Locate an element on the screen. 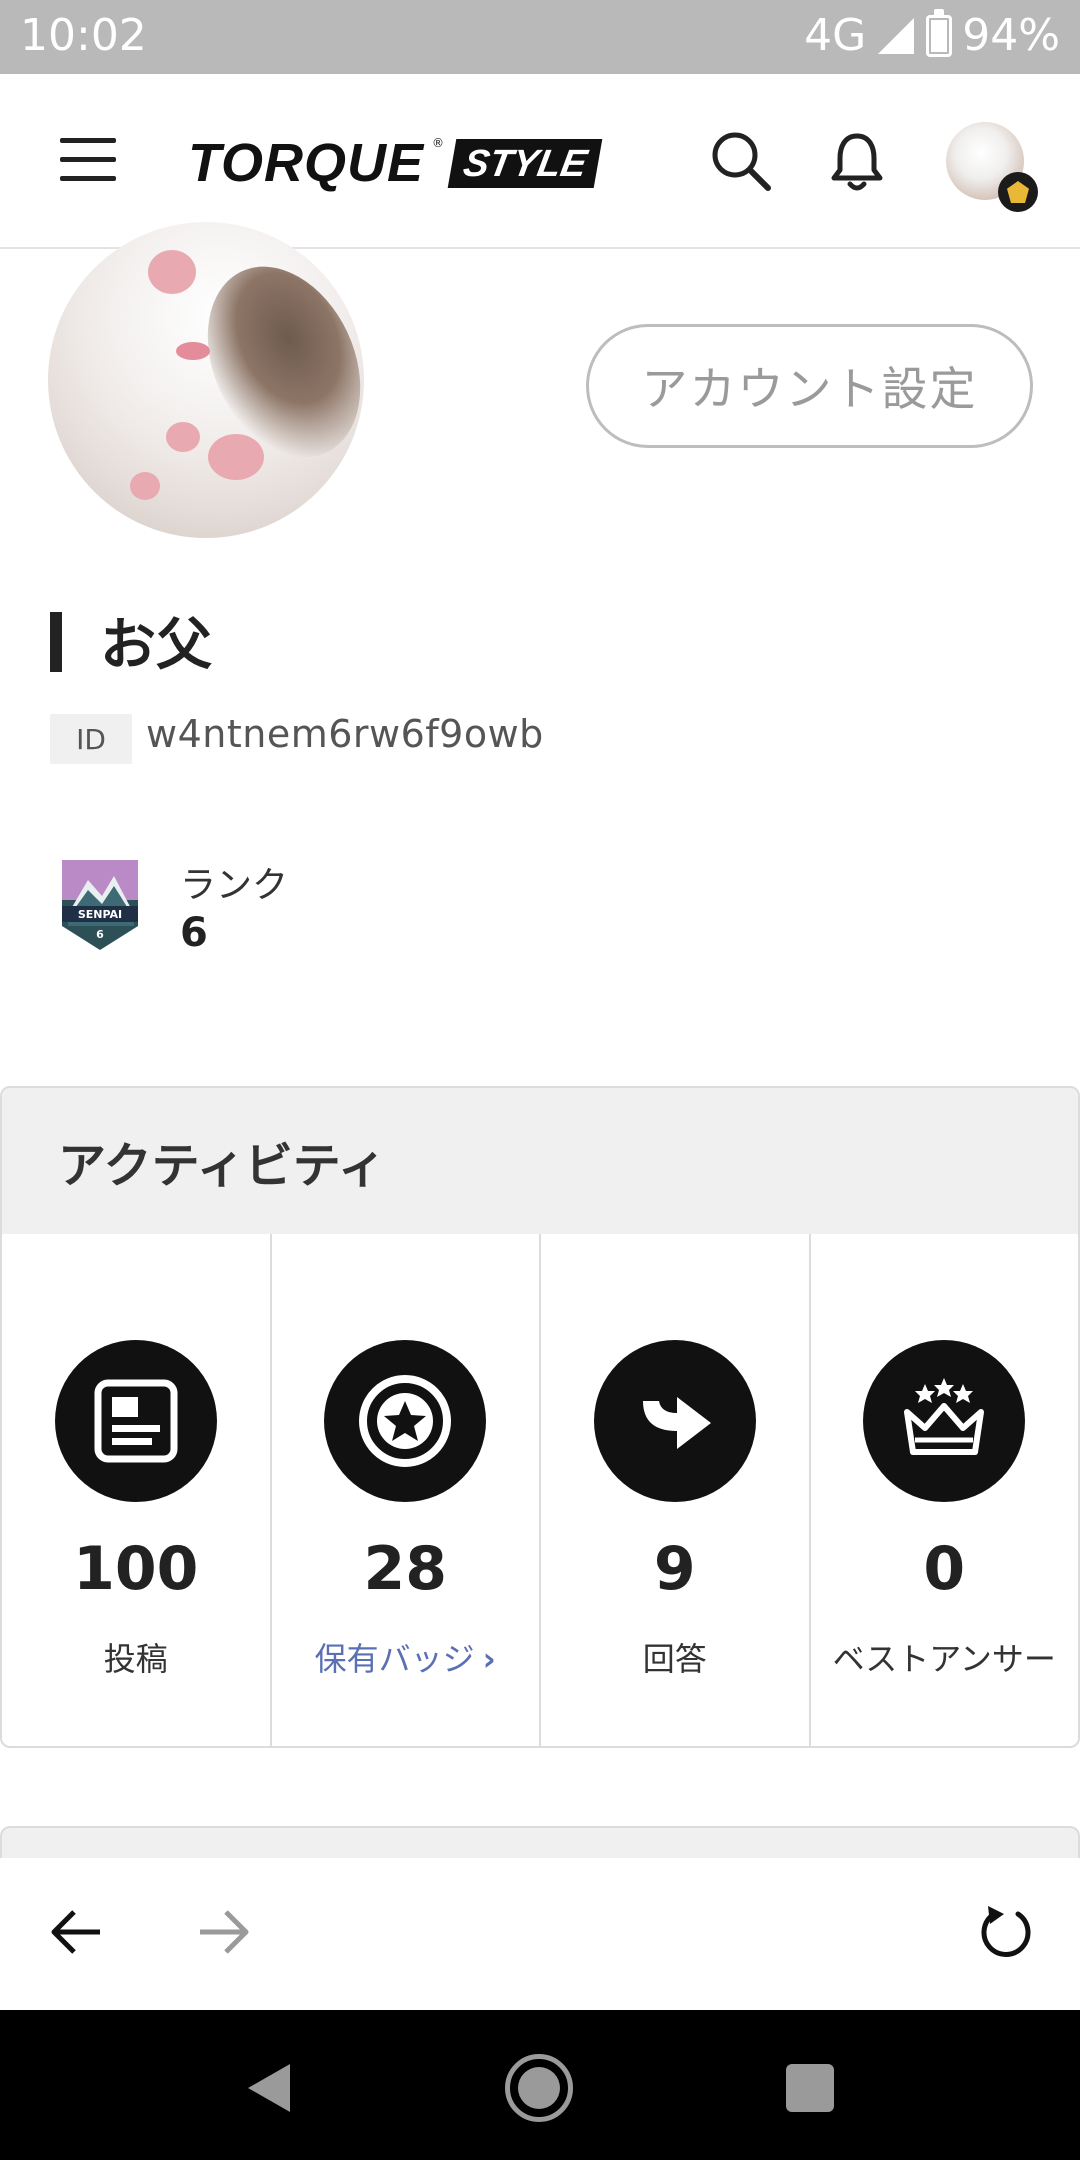 The image size is (1080, 2160). system-home-icon is located at coordinates (539, 2088).